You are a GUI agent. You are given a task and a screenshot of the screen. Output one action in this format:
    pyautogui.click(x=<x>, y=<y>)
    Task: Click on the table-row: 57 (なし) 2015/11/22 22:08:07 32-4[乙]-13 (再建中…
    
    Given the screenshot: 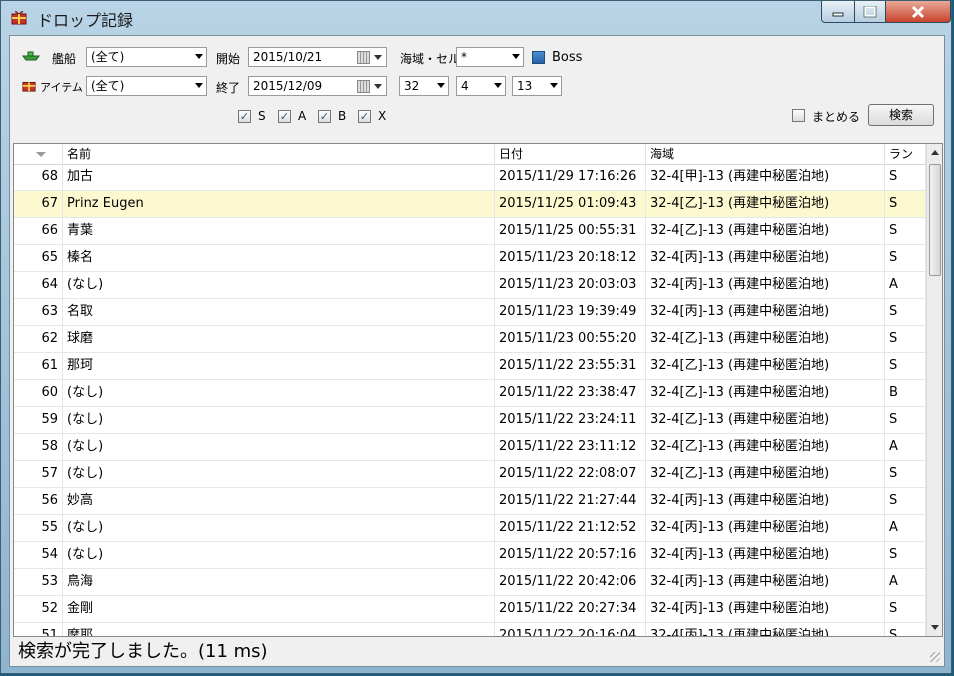 What is the action you would take?
    pyautogui.click(x=470, y=474)
    